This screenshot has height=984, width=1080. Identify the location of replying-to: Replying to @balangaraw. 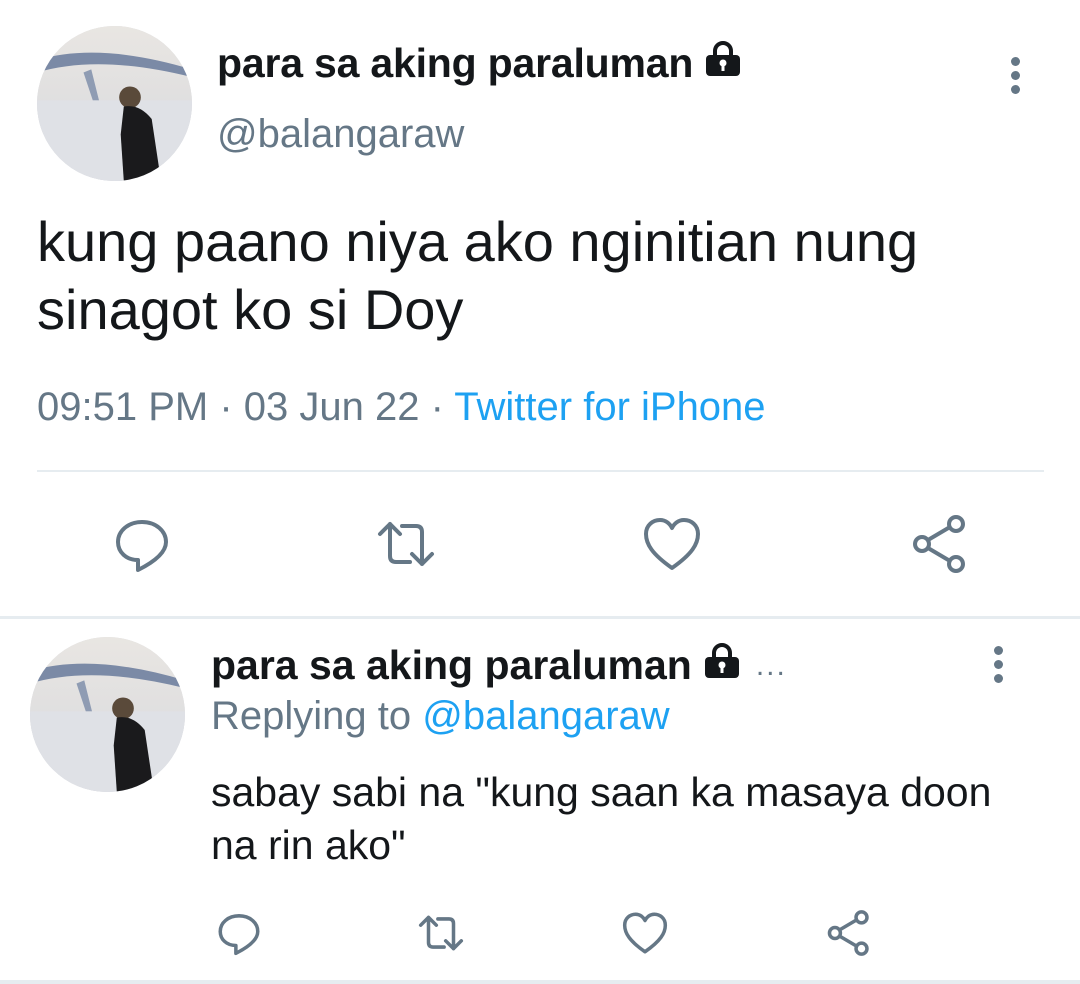
(440, 716).